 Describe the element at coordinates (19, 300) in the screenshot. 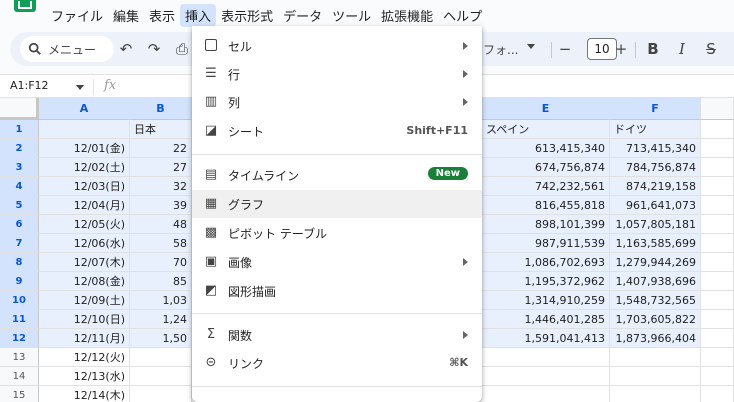

I see `row-header: 10` at that location.